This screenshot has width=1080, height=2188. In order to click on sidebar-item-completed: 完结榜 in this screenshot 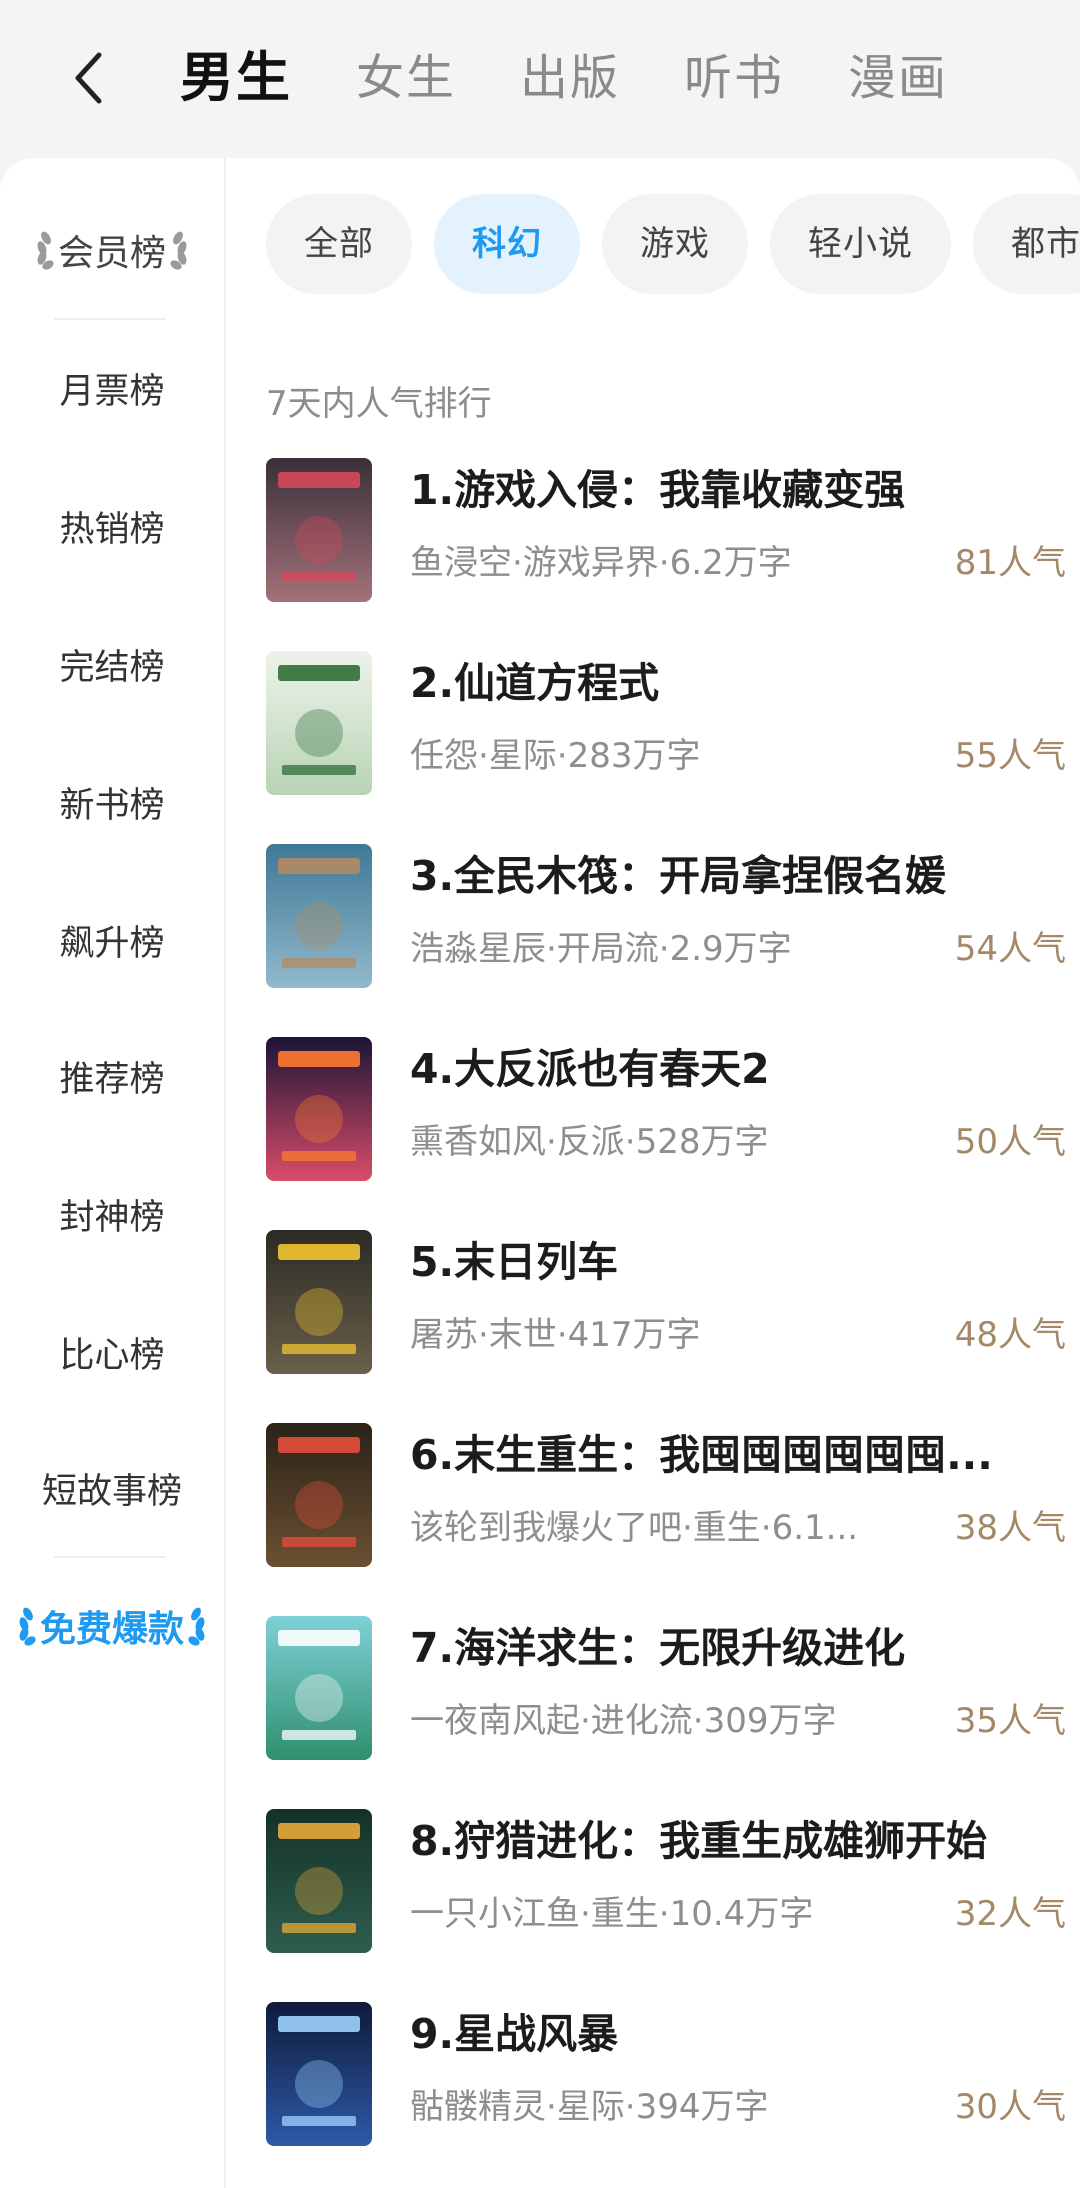, I will do `click(112, 664)`.